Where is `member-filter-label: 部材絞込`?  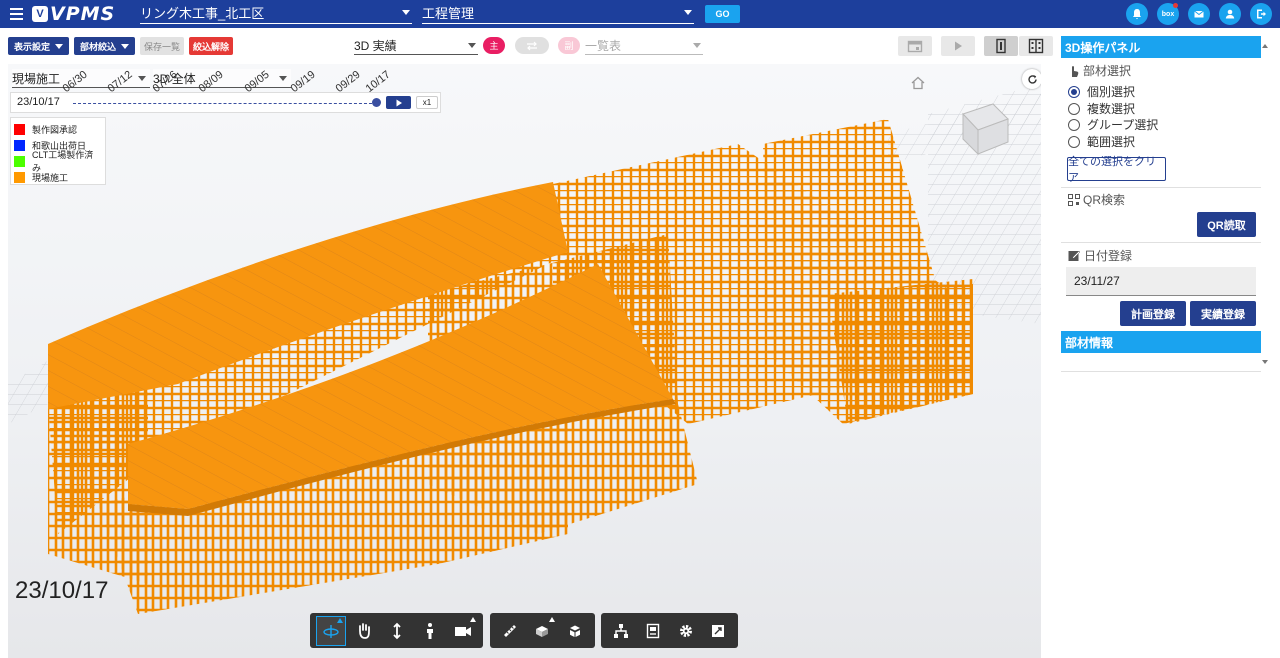
member-filter-label: 部材絞込 is located at coordinates (97, 46).